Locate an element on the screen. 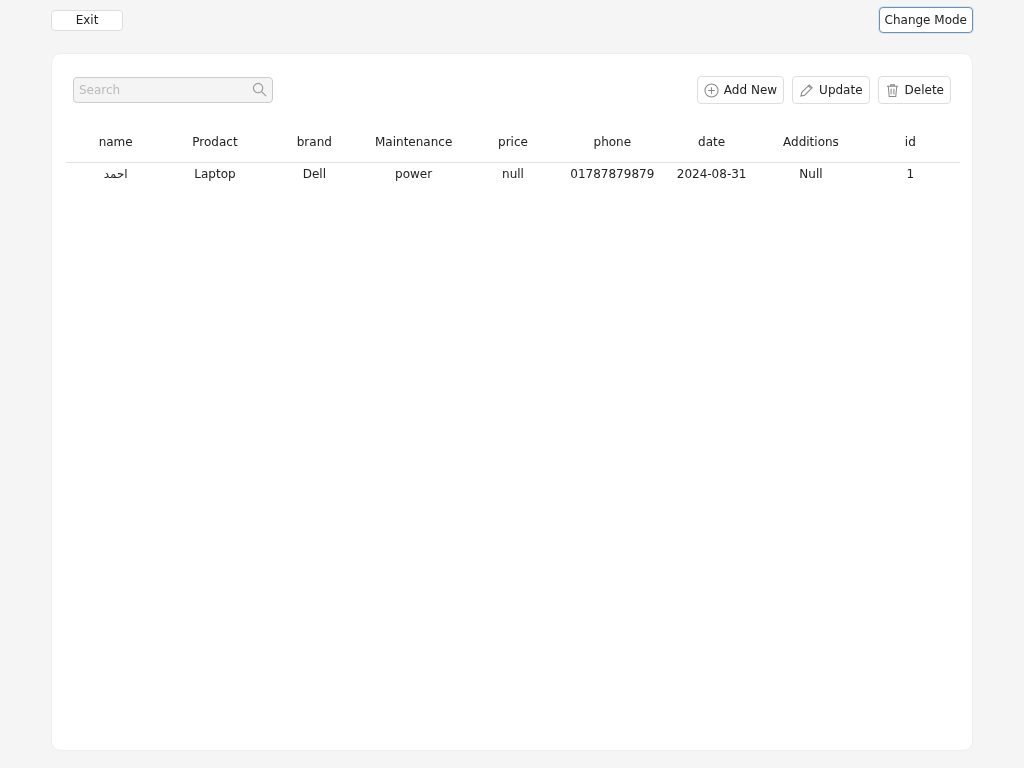  table-cell: Null is located at coordinates (811, 173).